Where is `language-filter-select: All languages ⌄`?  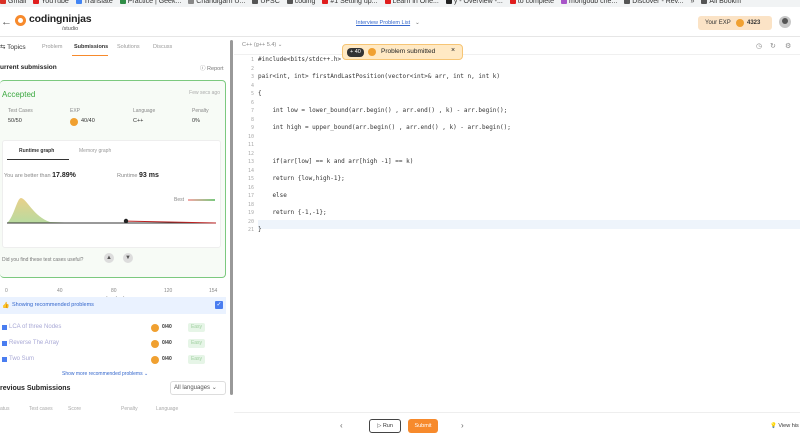
language-filter-select: All languages ⌄ is located at coordinates (198, 388).